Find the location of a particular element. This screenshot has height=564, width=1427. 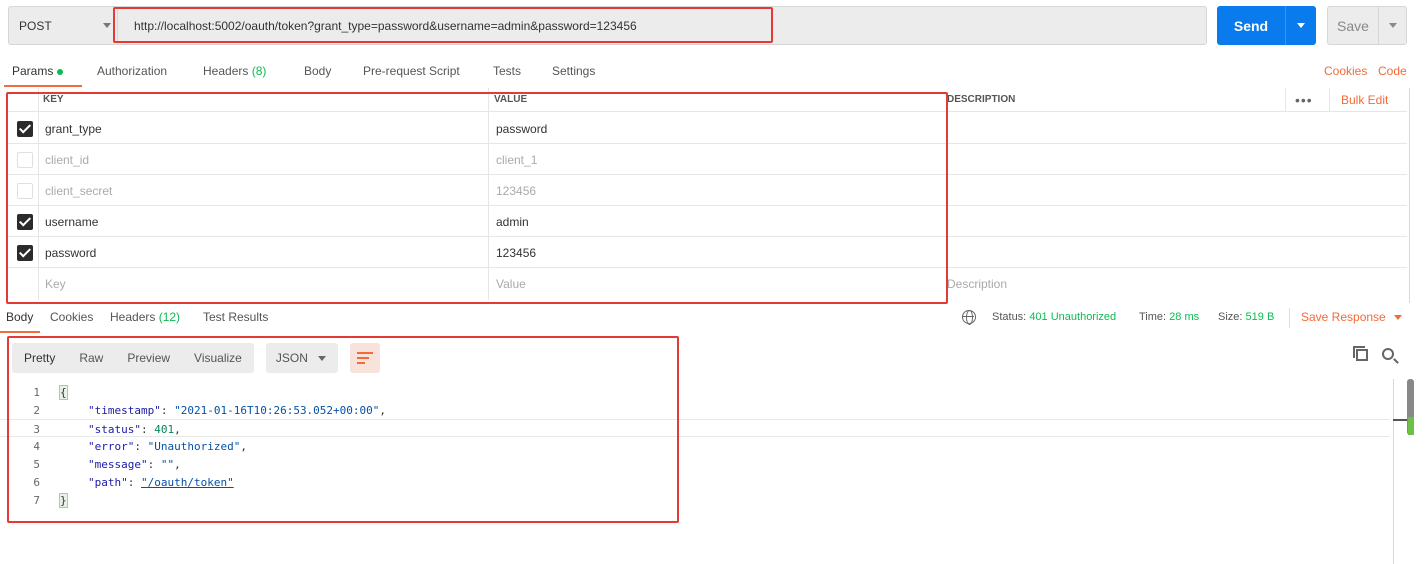

tab-params: Params is located at coordinates (38, 71).